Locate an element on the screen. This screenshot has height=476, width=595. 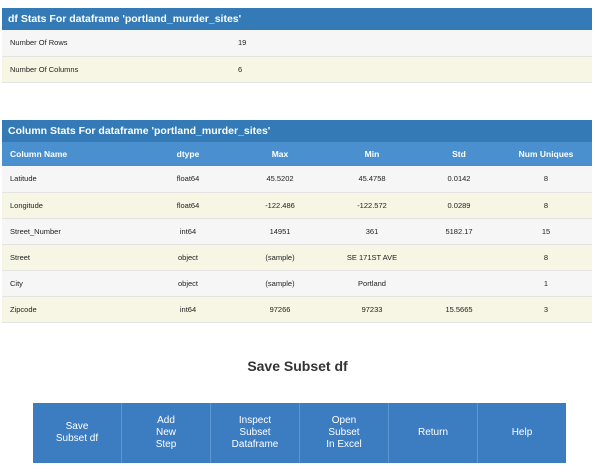
open-subset-in-excel-button: Open Subset In Excel is located at coordinates (344, 433).